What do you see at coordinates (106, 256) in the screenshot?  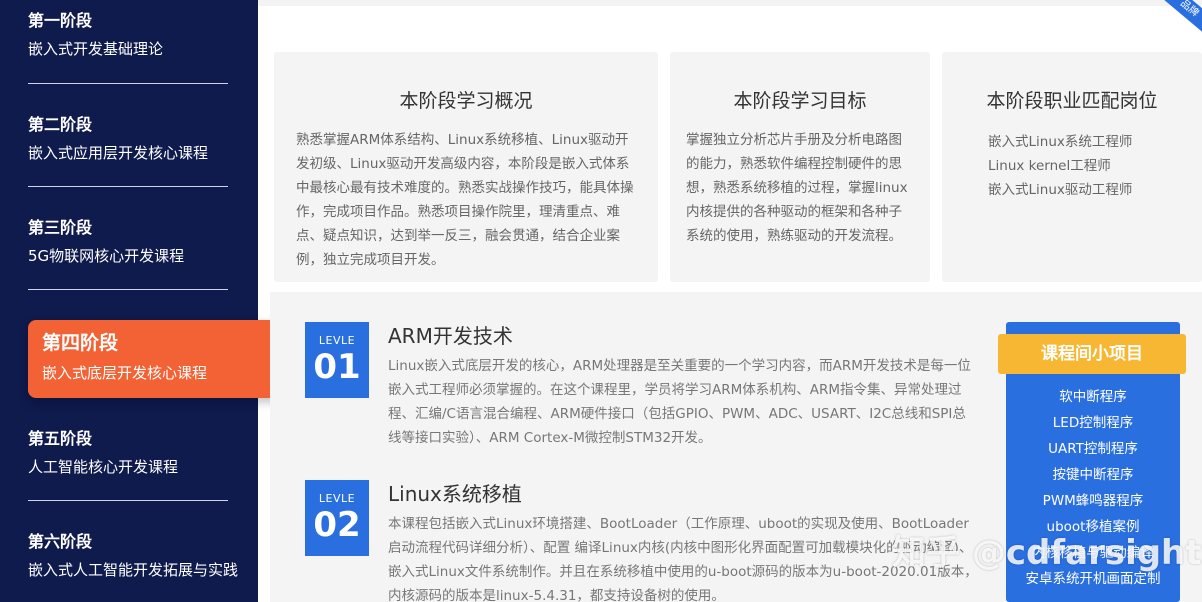 I see `stage-subtitle: 5G物联网核心开发课程` at bounding box center [106, 256].